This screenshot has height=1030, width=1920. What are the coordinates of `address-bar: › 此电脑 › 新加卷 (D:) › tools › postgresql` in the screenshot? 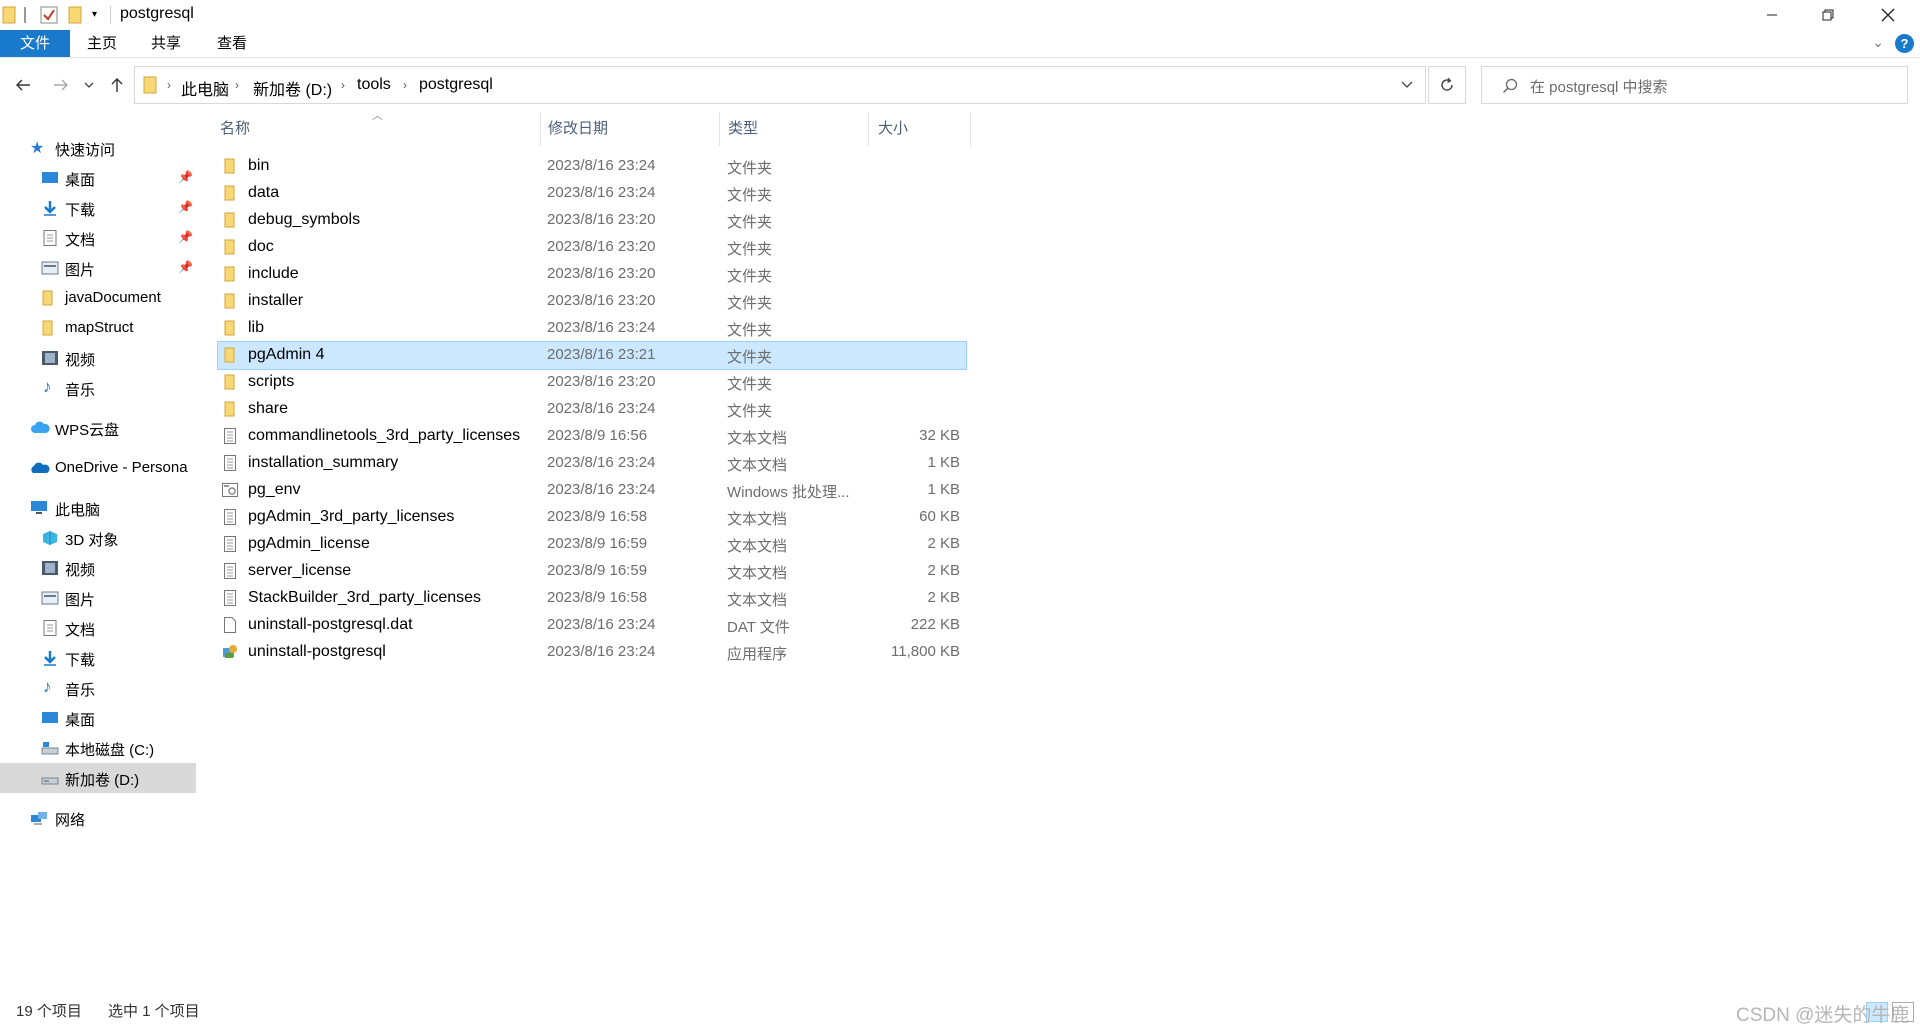 It's located at (780, 85).